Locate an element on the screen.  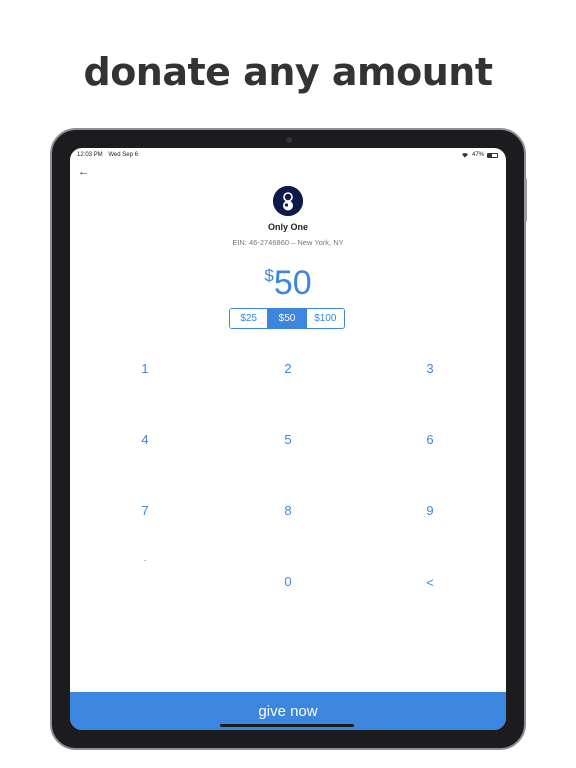
preset-amount-selector: $25 $50 $100 is located at coordinates (287, 318).